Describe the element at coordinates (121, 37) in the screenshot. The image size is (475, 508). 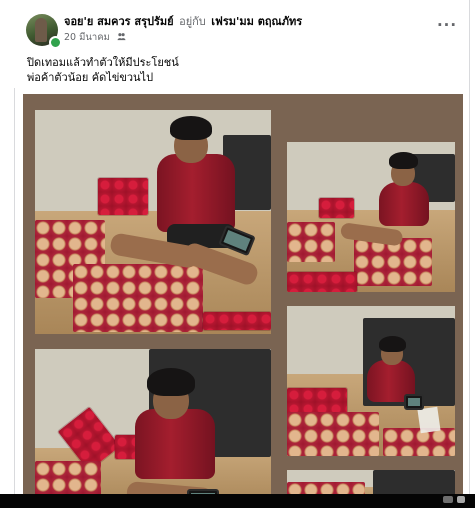
I see `friends-icon` at that location.